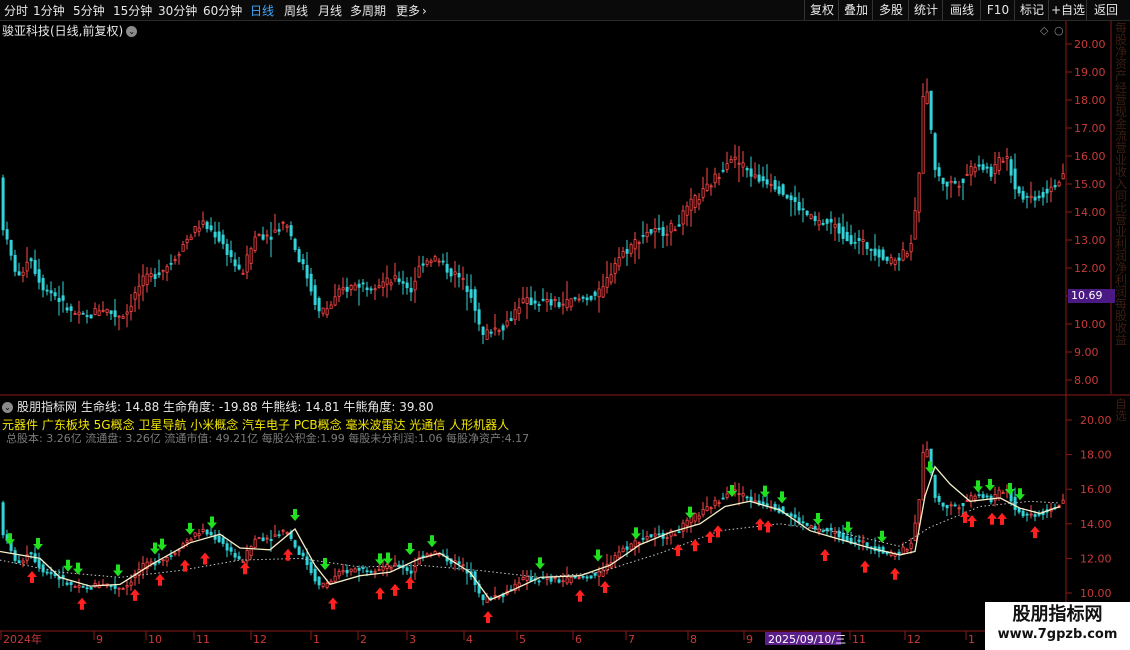 This screenshot has height=650, width=1130. I want to click on time-label: 3, so click(412, 639).